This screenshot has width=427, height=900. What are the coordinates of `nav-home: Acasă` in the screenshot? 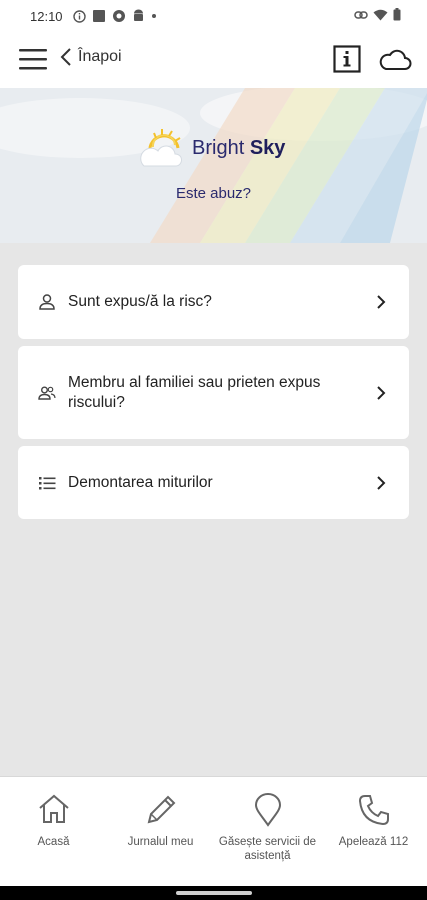 It's located at (53, 832).